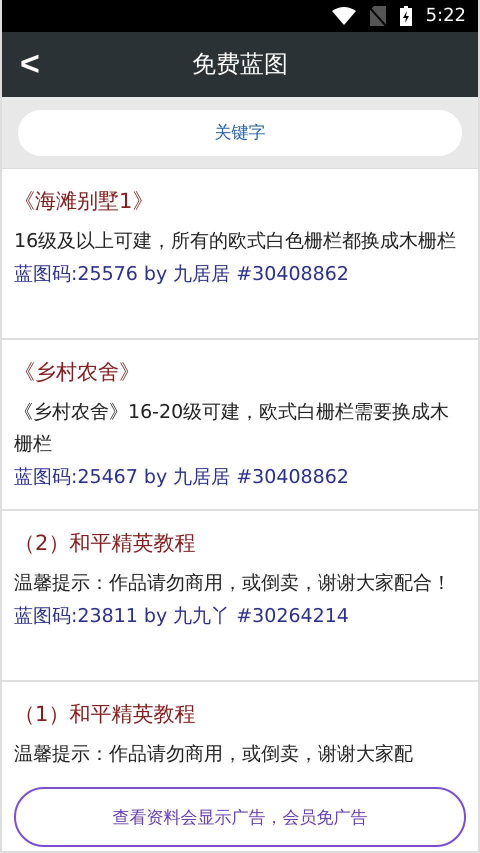 The image size is (480, 853). What do you see at coordinates (378, 16) in the screenshot?
I see `no-sim-icon` at bounding box center [378, 16].